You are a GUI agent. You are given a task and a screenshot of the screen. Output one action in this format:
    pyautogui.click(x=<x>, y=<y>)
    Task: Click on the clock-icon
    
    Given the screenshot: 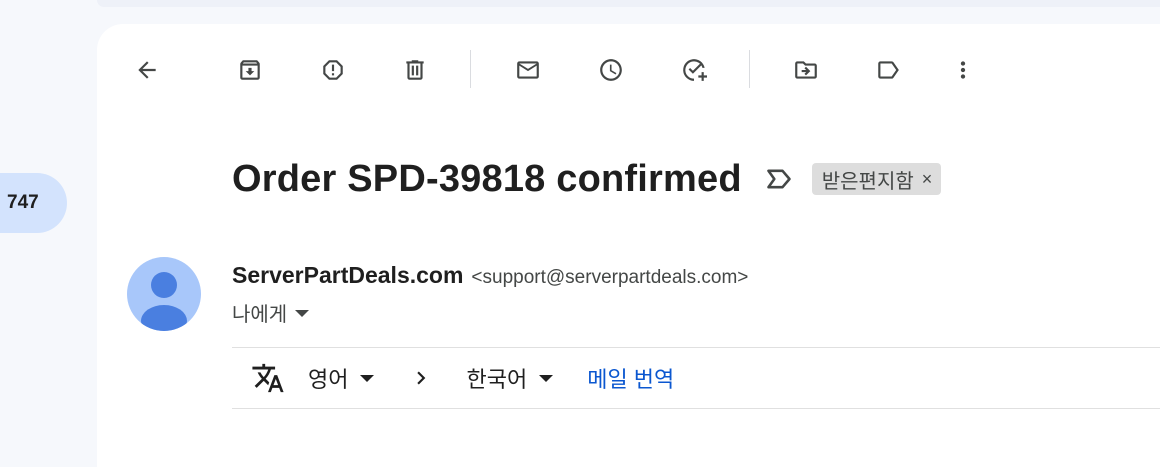 What is the action you would take?
    pyautogui.click(x=611, y=70)
    